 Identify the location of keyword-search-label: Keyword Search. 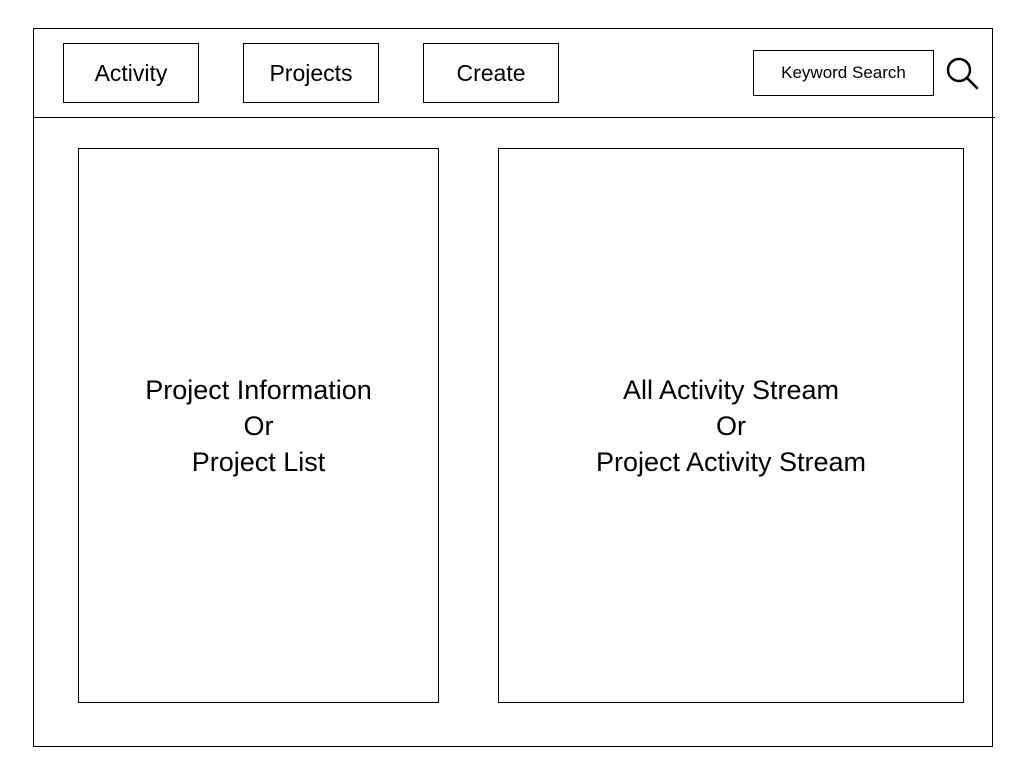
(843, 72).